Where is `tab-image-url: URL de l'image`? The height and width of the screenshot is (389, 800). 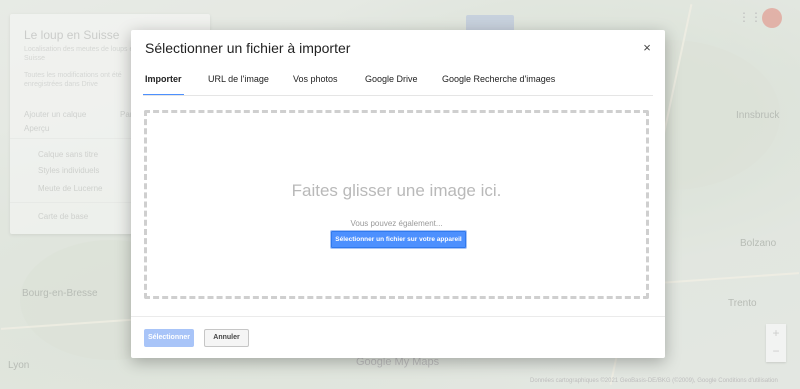
tab-image-url: URL de l'image is located at coordinates (238, 82).